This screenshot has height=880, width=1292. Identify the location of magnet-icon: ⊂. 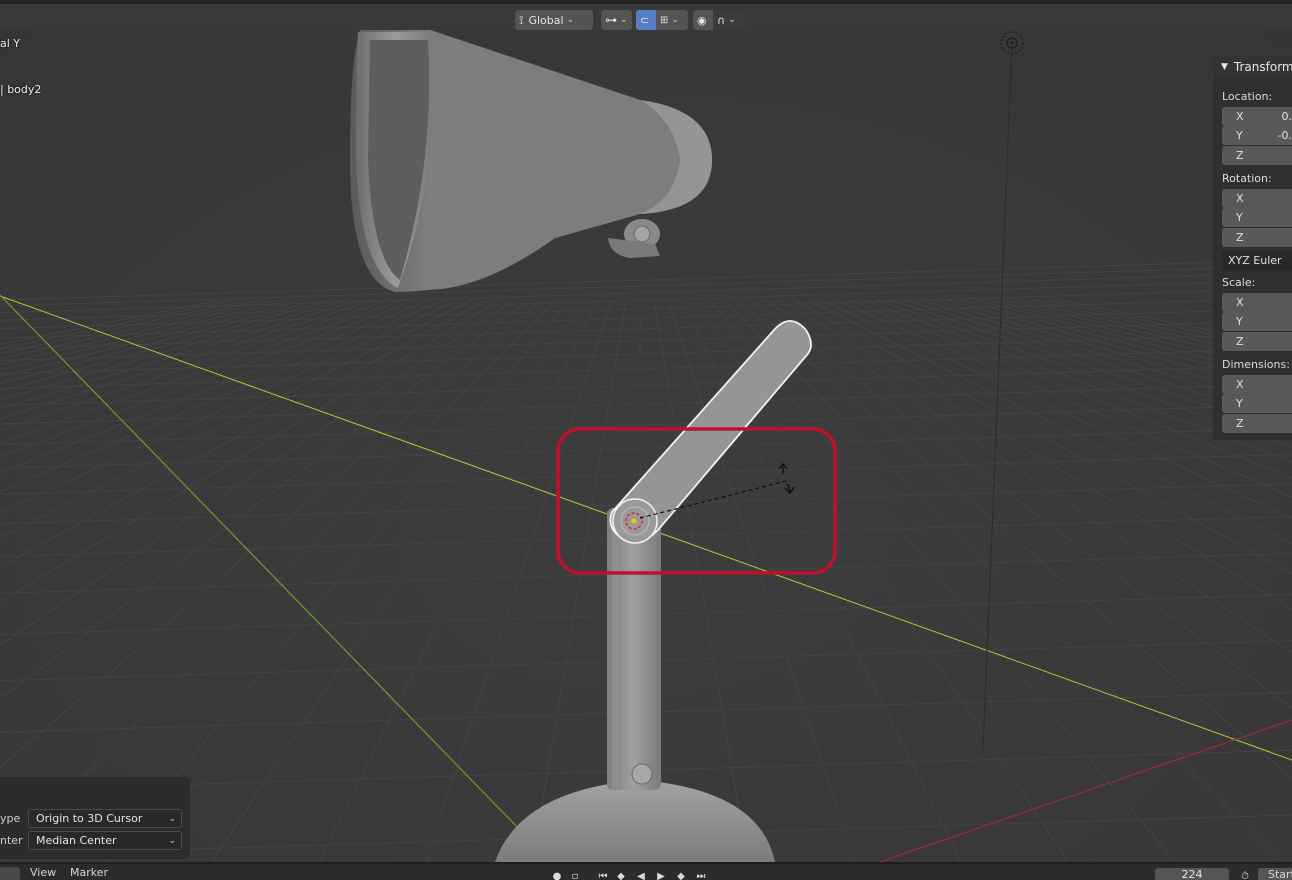
(645, 20).